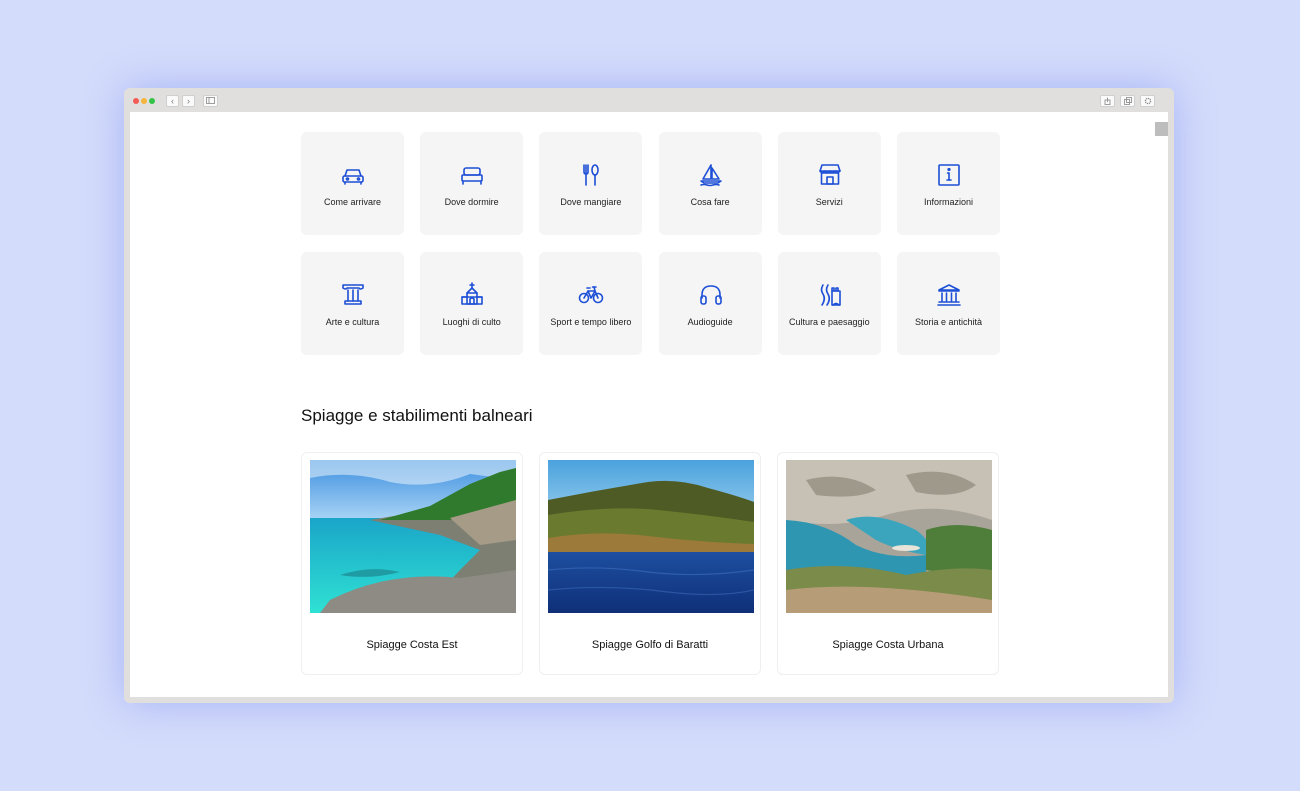  I want to click on church-icon, so click(472, 293).